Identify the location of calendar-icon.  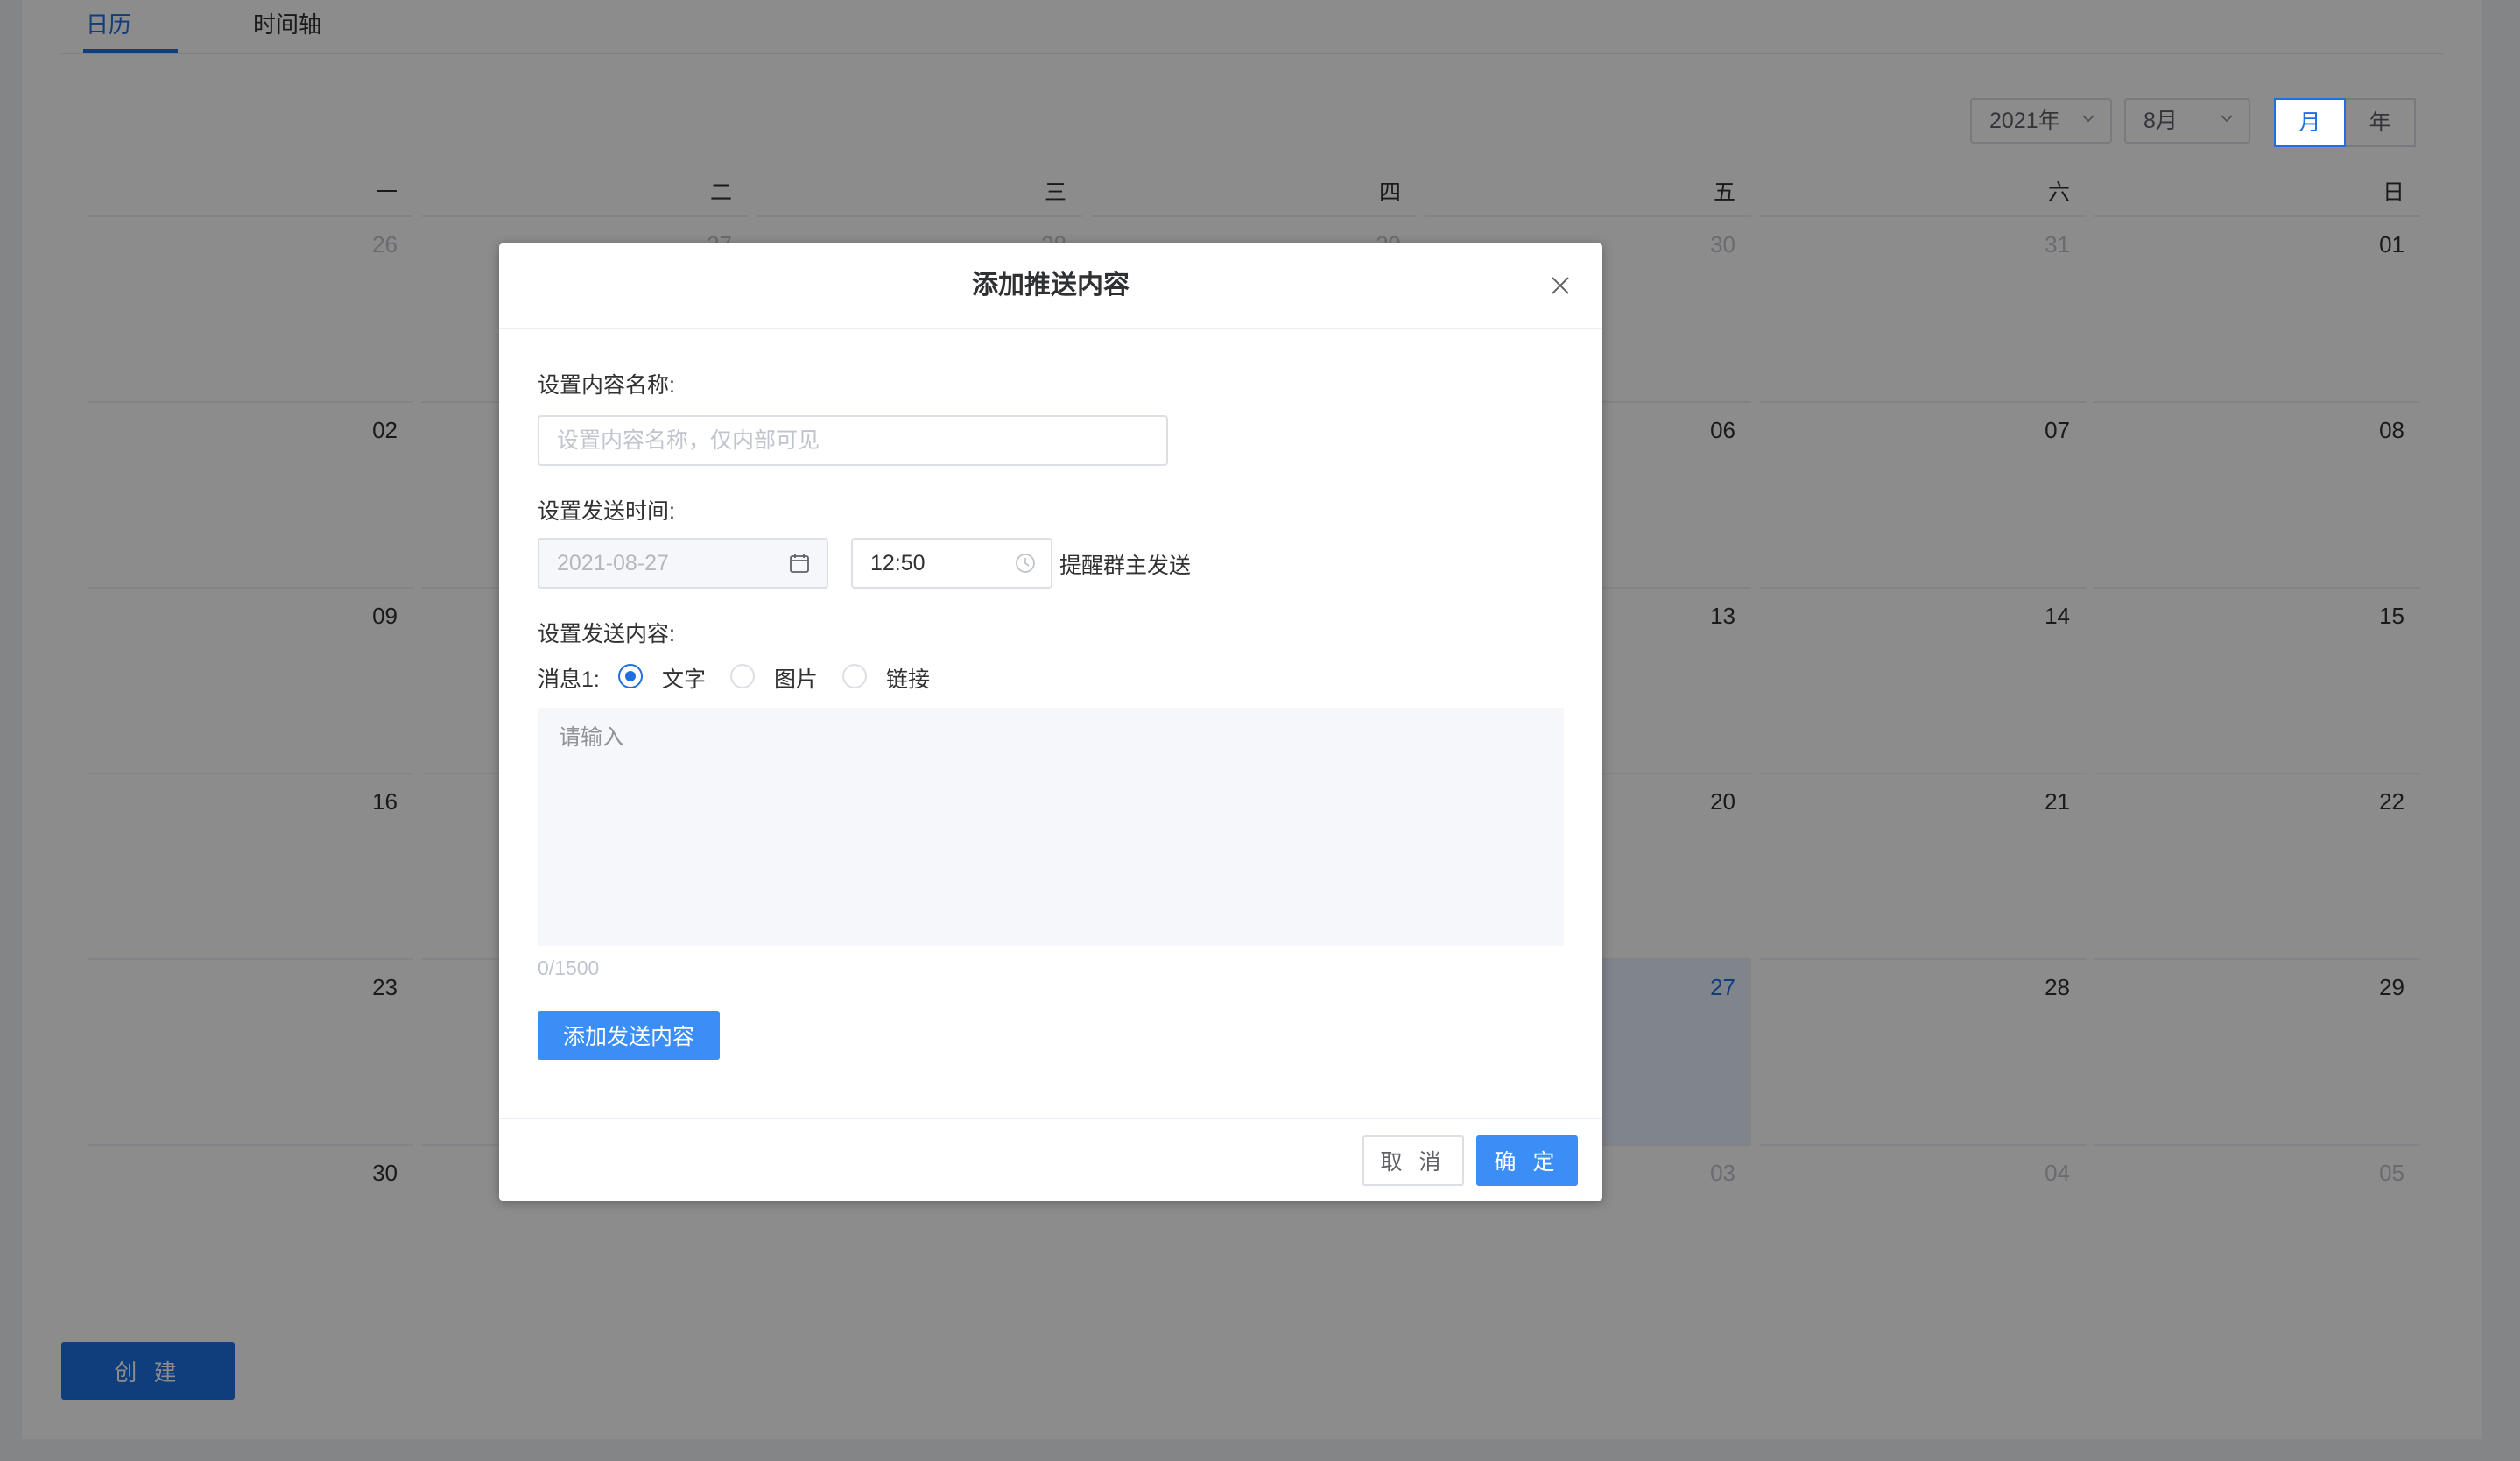
(799, 563).